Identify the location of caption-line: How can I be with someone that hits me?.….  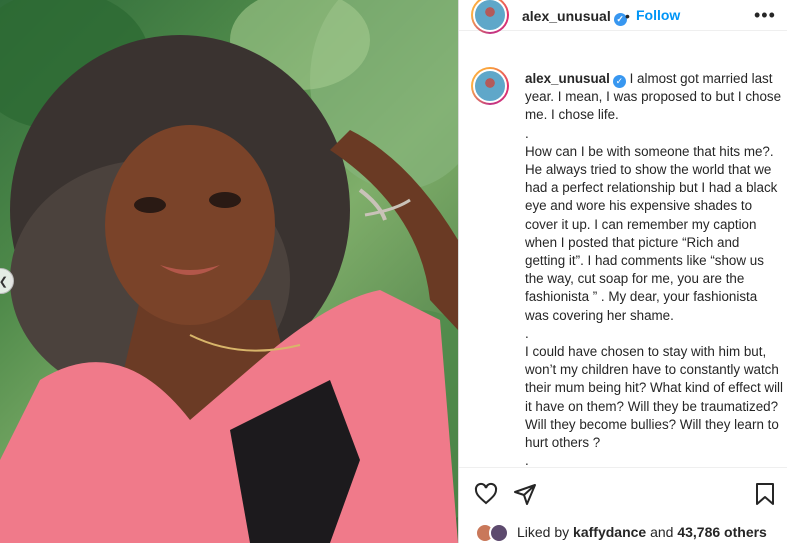
(651, 233).